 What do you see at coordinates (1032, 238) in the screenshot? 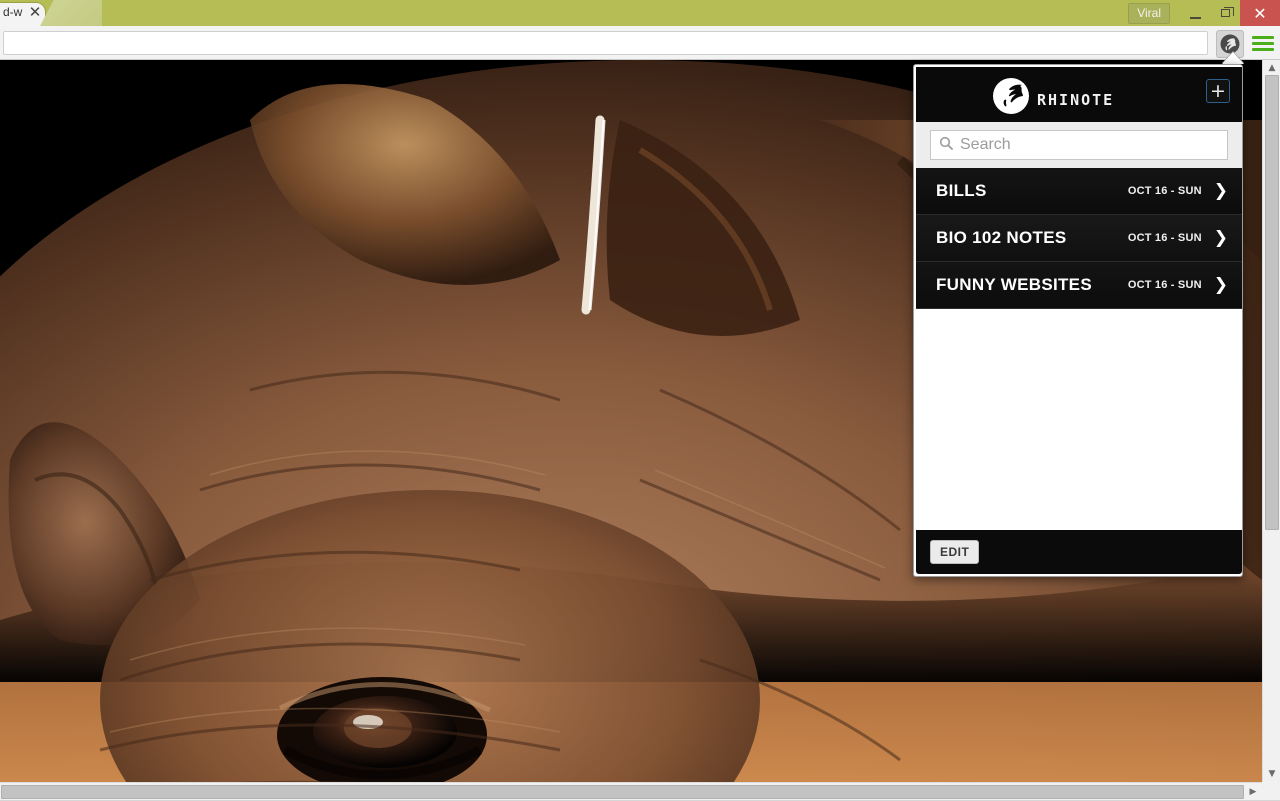
I see `note-title: BIO 102 NOTES` at bounding box center [1032, 238].